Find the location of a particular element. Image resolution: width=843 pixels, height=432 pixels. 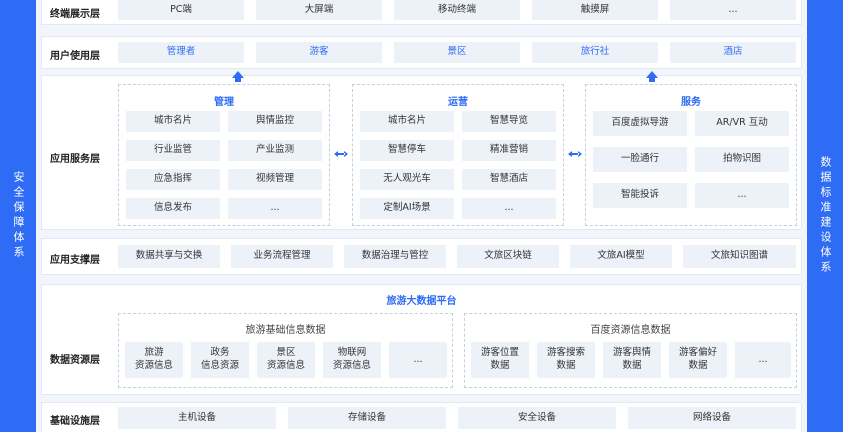

infra-item: 网络设备 is located at coordinates (712, 418).